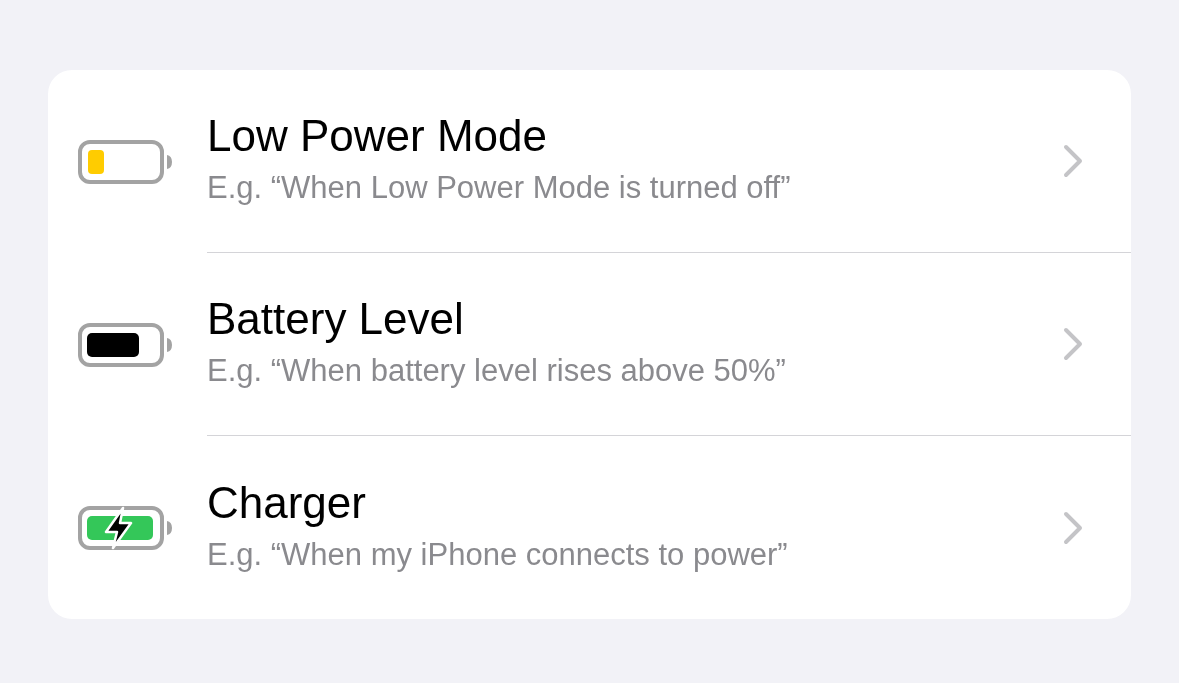 The image size is (1179, 683). Describe the element at coordinates (498, 554) in the screenshot. I see `trigger-example: E.g. “When my iPhone connects to power”` at that location.